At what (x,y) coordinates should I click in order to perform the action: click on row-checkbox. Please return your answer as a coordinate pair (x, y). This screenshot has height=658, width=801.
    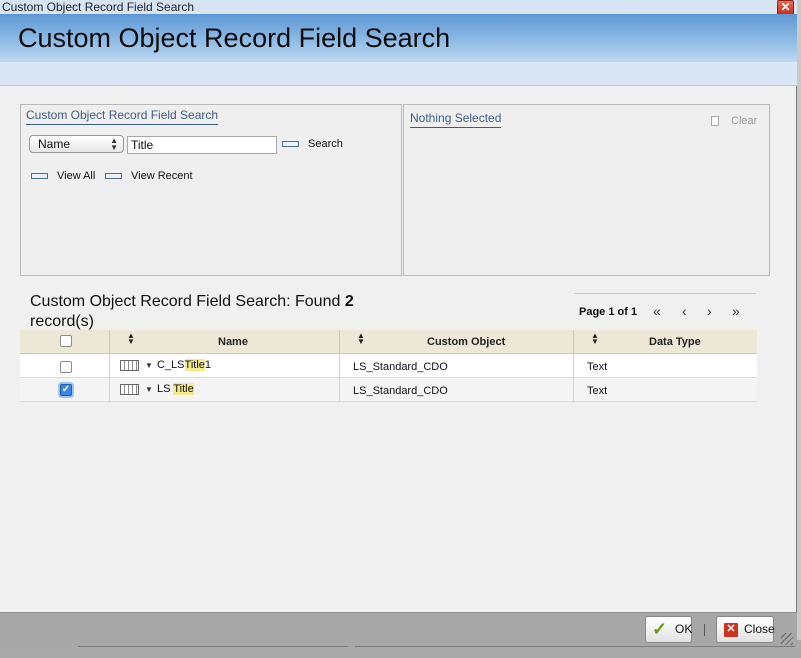
    Looking at the image, I should click on (66, 367).